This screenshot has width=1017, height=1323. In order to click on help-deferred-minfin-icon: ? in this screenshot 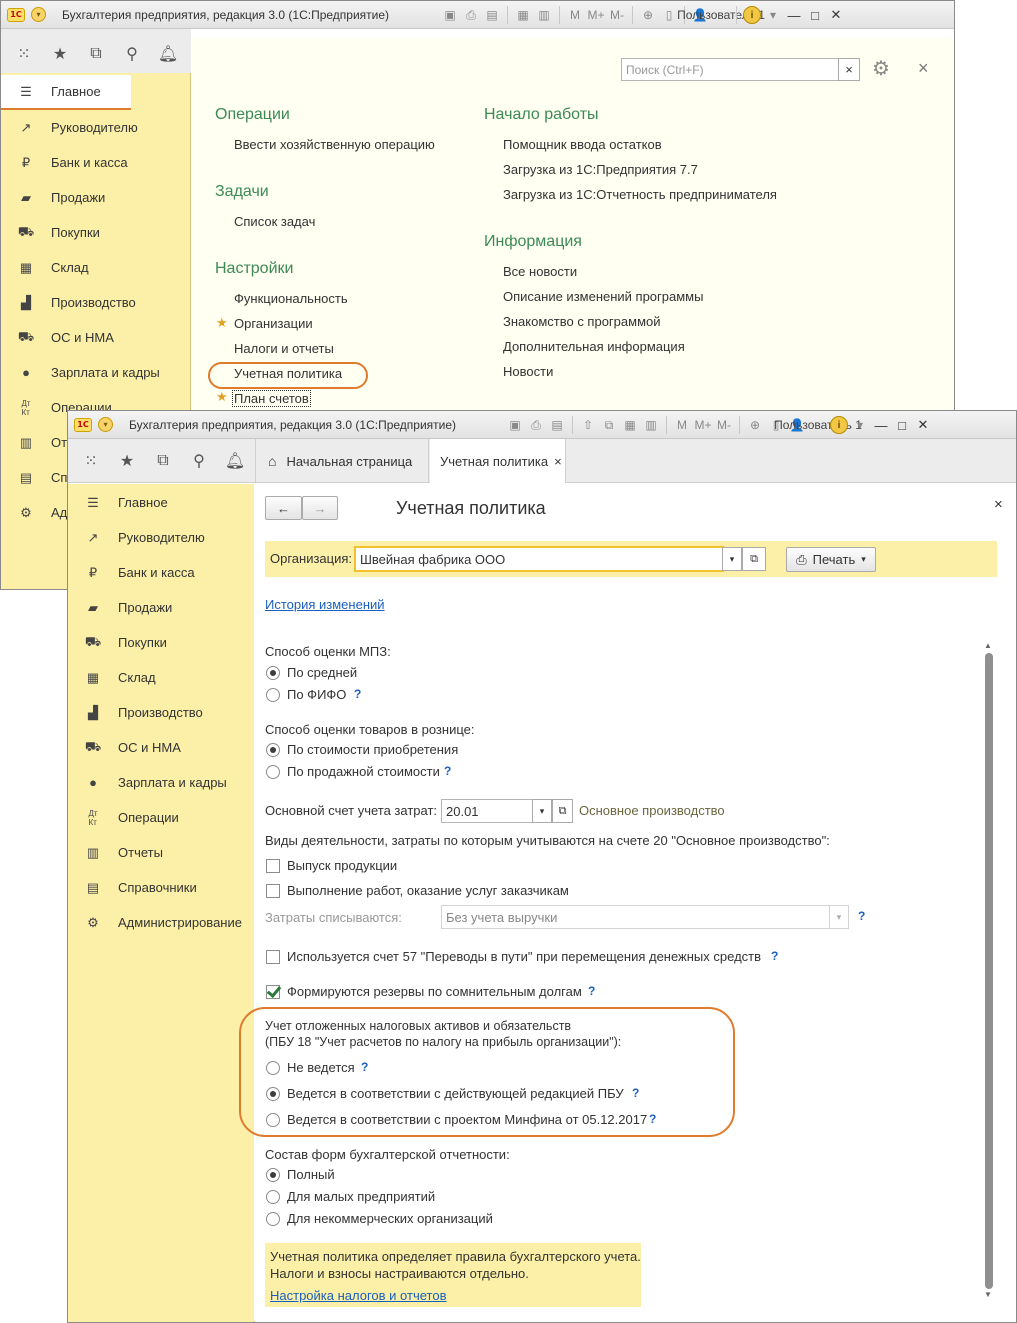, I will do `click(652, 1119)`.